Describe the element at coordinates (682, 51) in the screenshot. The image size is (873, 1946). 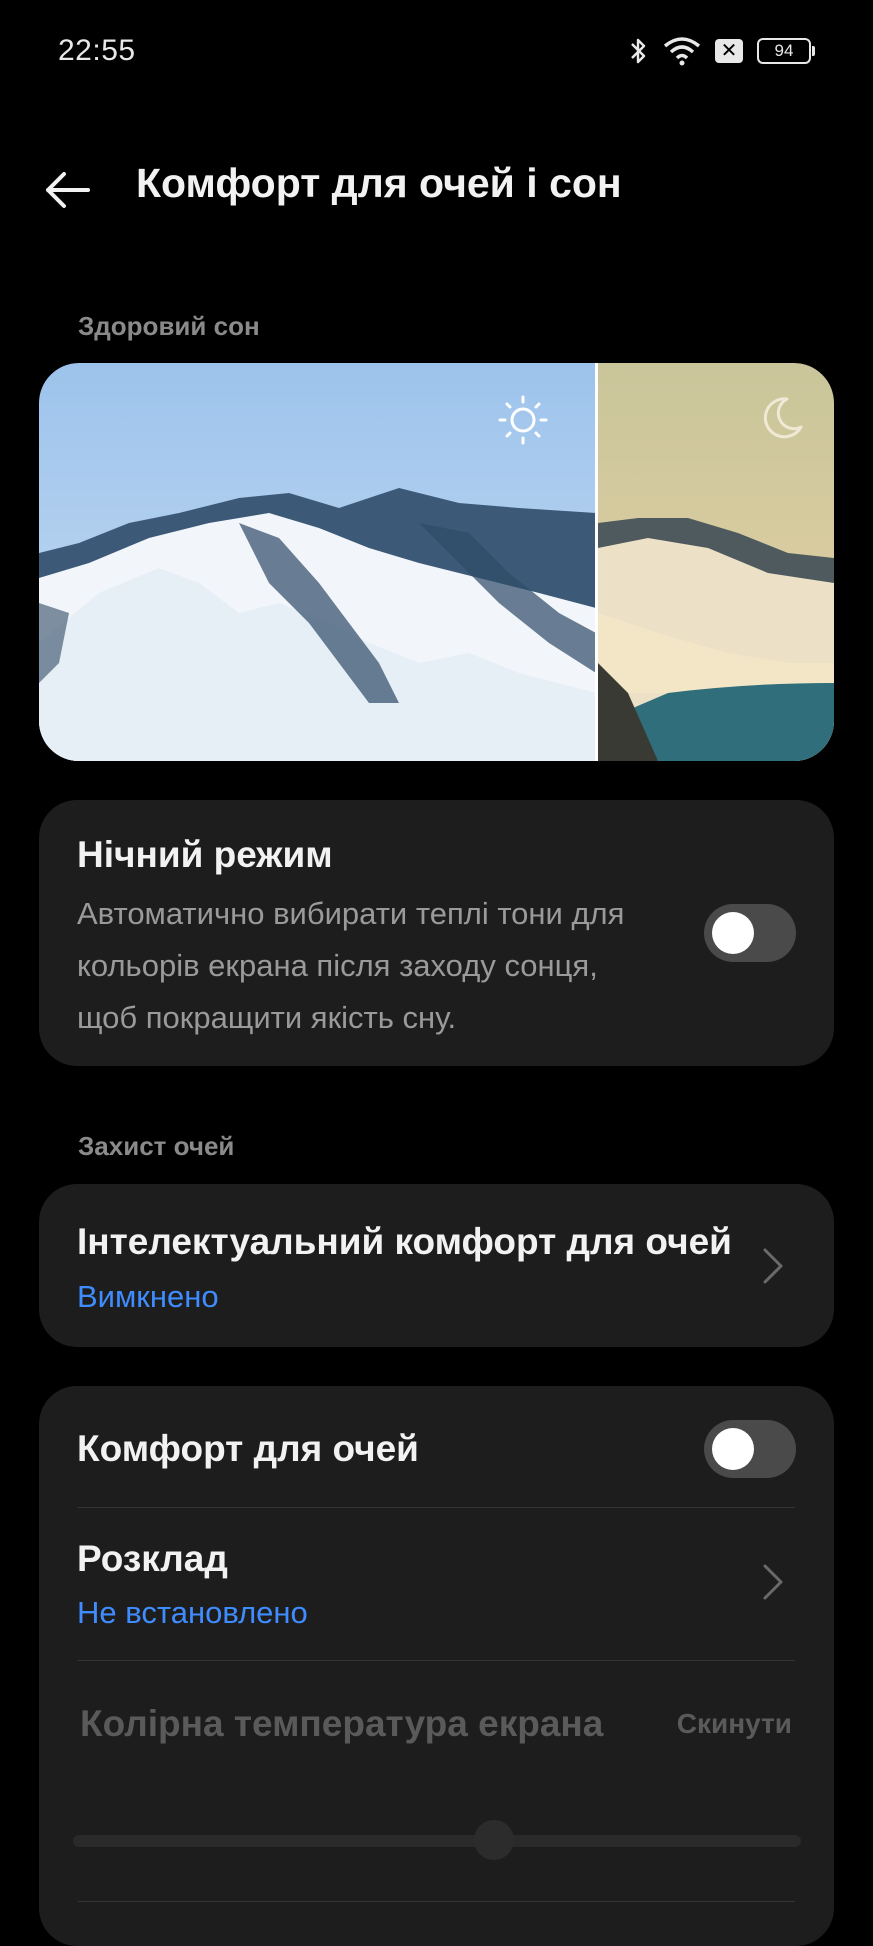
I see `wifi-icon` at that location.